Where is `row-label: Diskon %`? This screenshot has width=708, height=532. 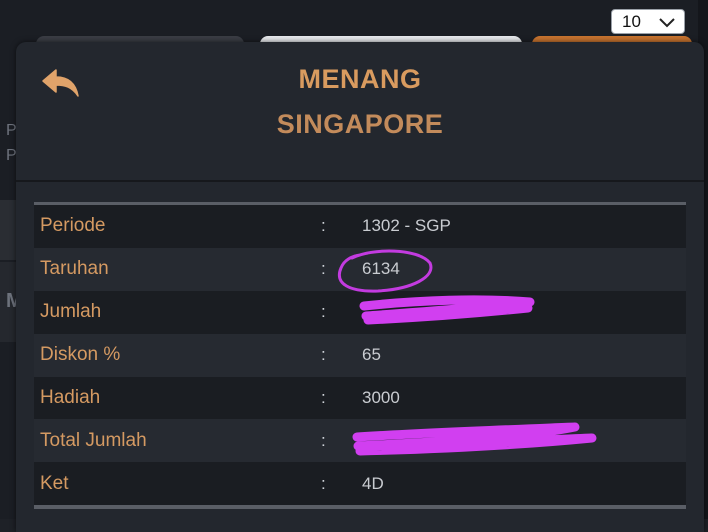 row-label: Diskon % is located at coordinates (80, 355).